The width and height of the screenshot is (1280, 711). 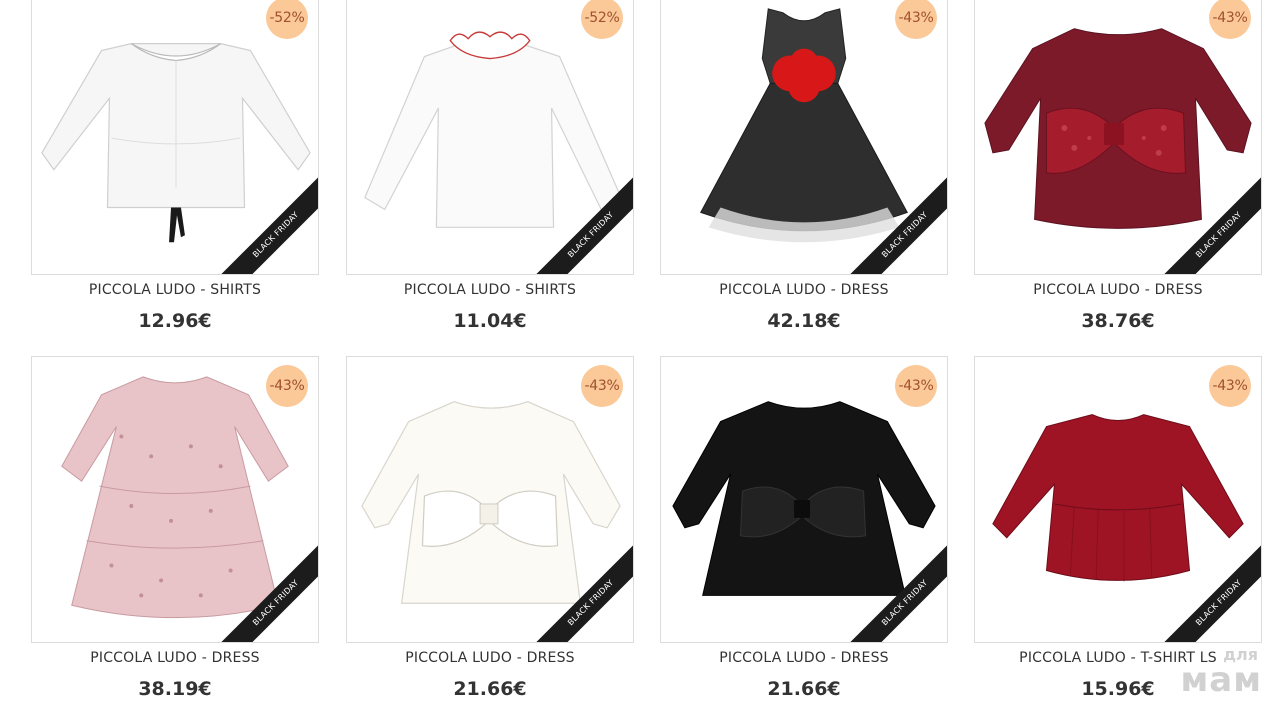 What do you see at coordinates (1221, 672) in the screenshot?
I see `site-watermark-logo: для мам` at bounding box center [1221, 672].